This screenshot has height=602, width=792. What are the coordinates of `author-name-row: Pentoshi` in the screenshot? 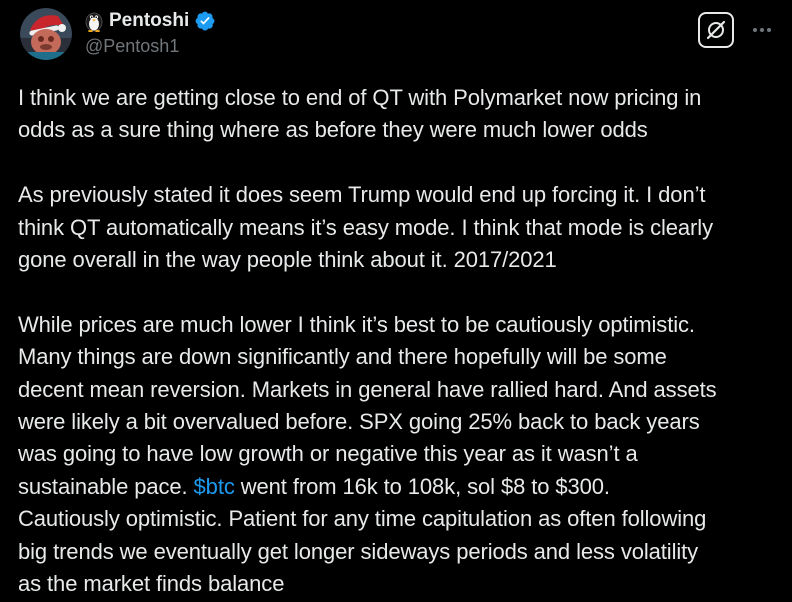 It's located at (150, 21).